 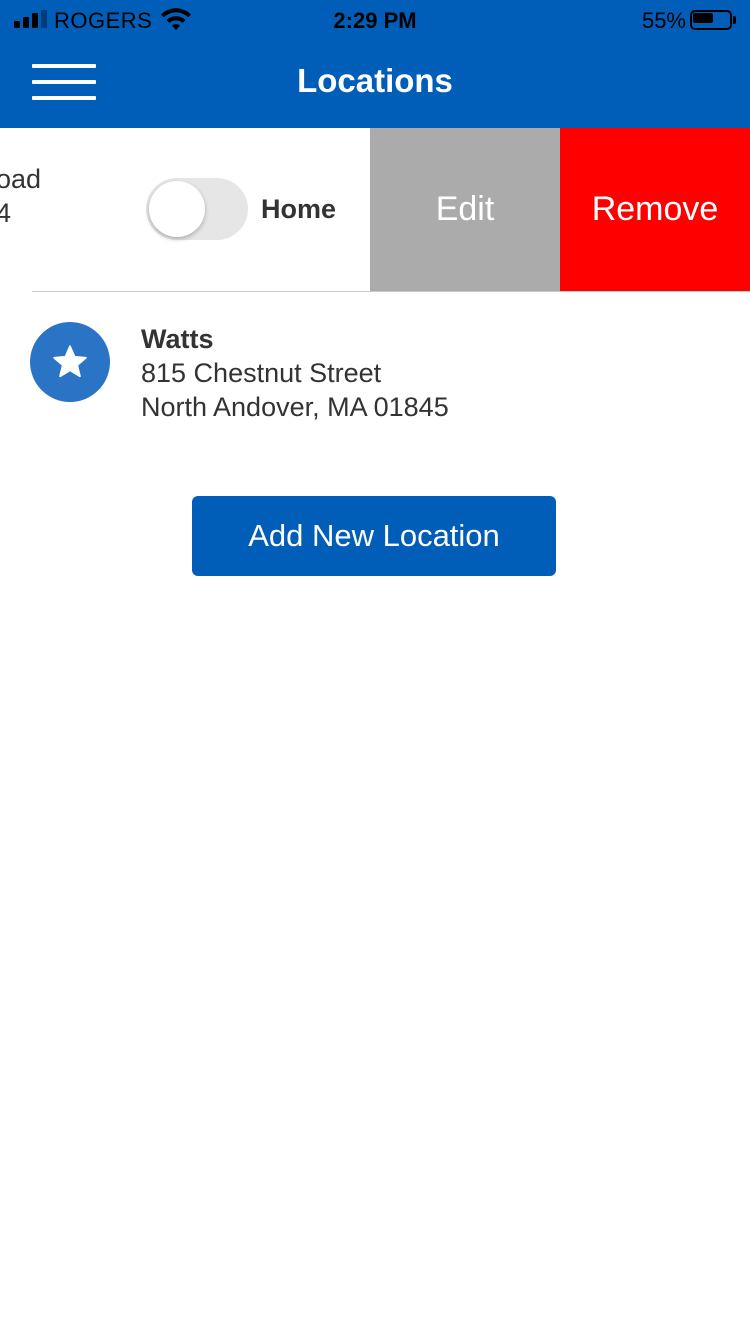 What do you see at coordinates (177, 339) in the screenshot?
I see `location-name: Watts` at bounding box center [177, 339].